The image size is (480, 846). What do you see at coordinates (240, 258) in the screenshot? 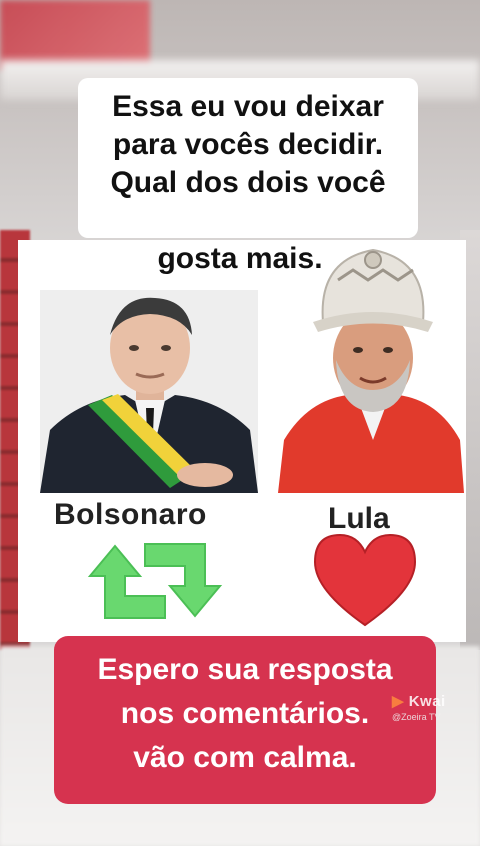
I see `top-caption-last-line: gosta mais.` at bounding box center [240, 258].